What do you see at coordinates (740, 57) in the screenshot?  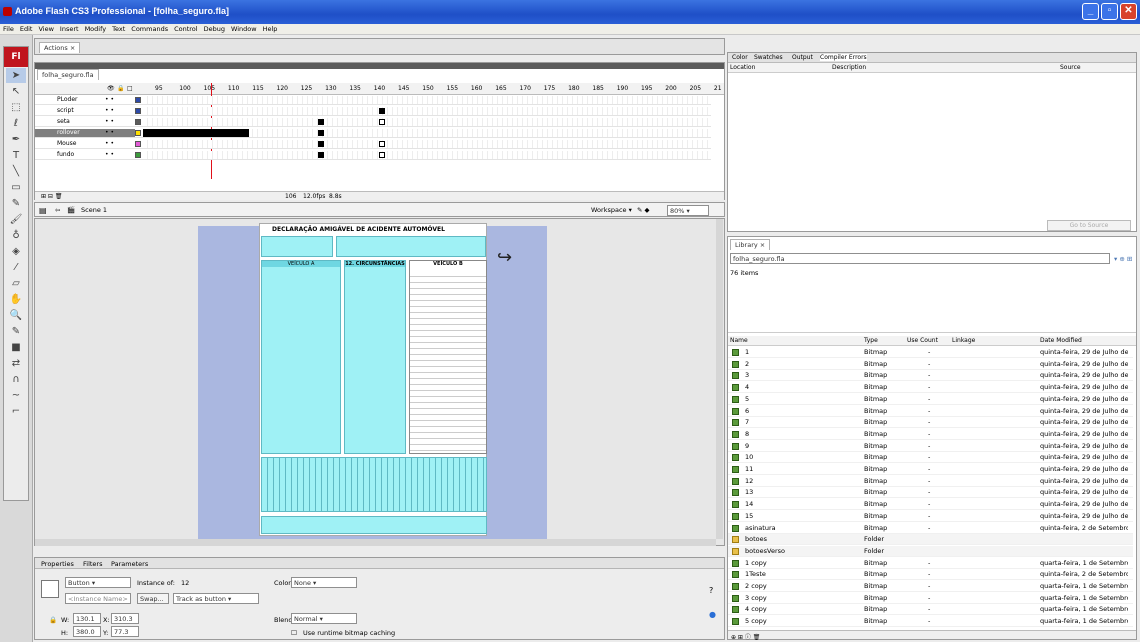 I see `tab-color: Color` at bounding box center [740, 57].